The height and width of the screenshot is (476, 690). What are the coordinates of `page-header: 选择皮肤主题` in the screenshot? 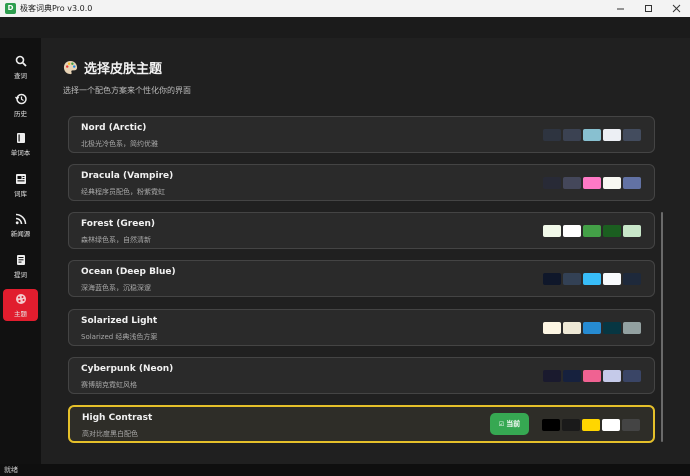 It's located at (112, 67).